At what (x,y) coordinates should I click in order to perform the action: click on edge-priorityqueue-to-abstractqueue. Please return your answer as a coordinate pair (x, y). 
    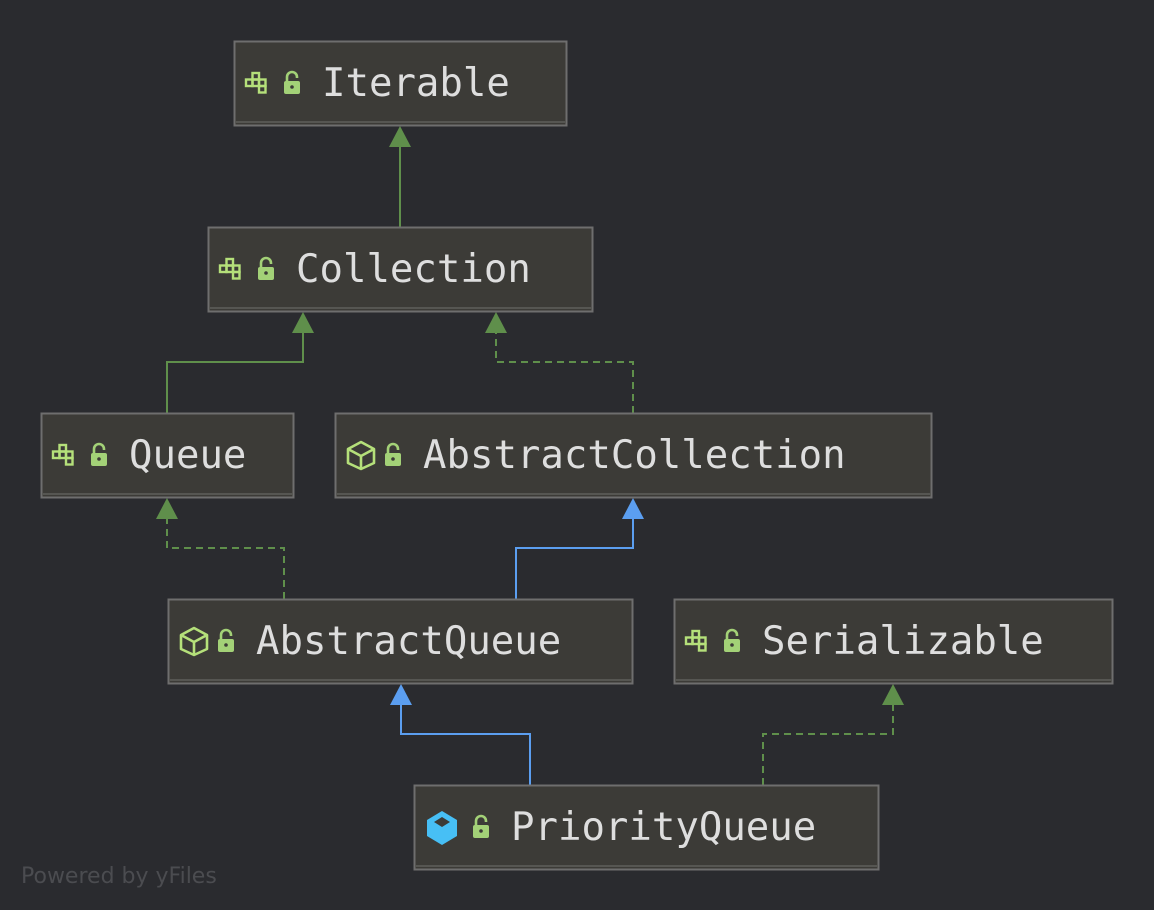
    Looking at the image, I should click on (460, 734).